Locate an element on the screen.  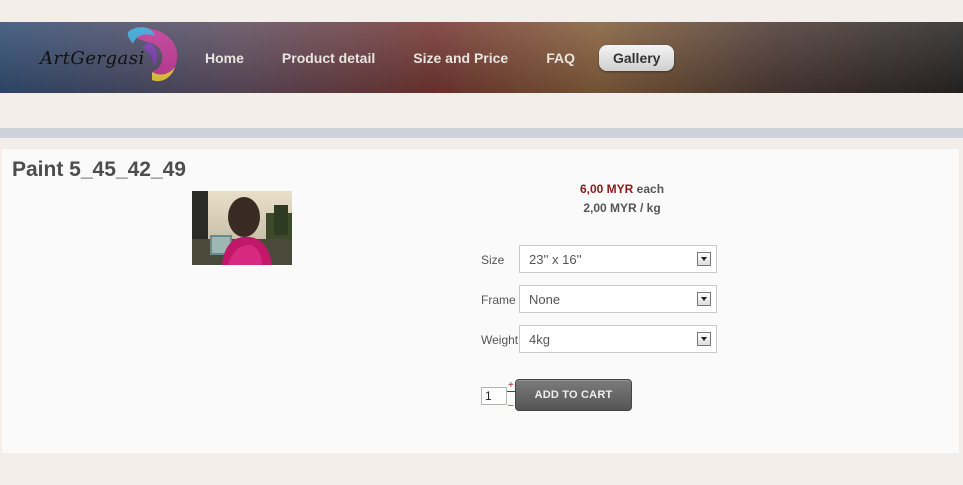
product-photo is located at coordinates (242, 228).